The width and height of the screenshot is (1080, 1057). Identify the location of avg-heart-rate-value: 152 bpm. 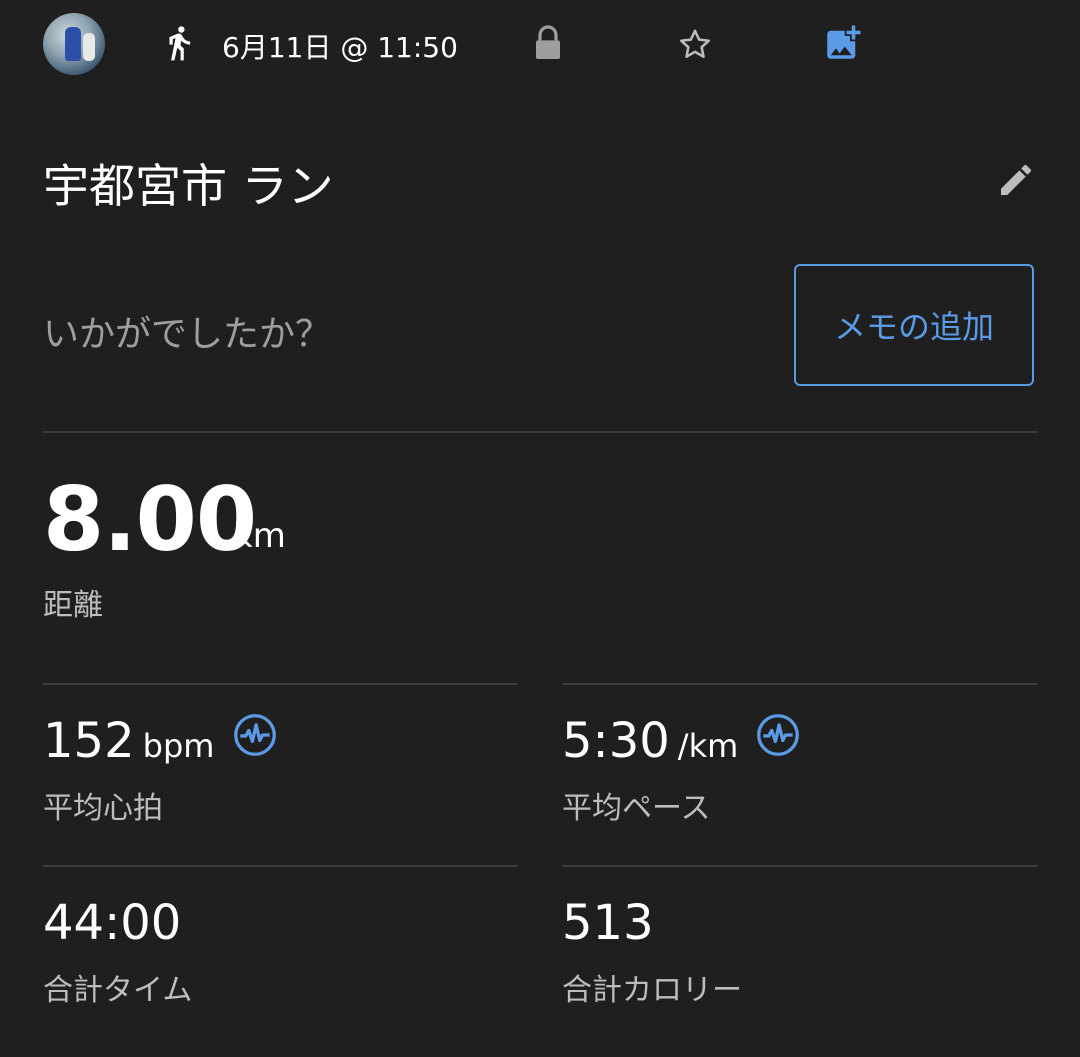
(128, 741).